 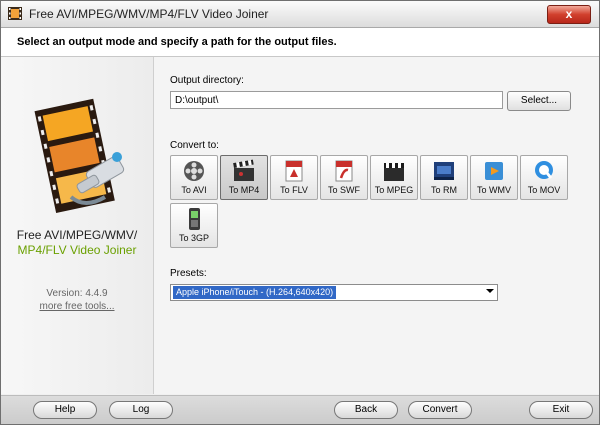 I want to click on format-flv-button: To FLV, so click(x=294, y=177).